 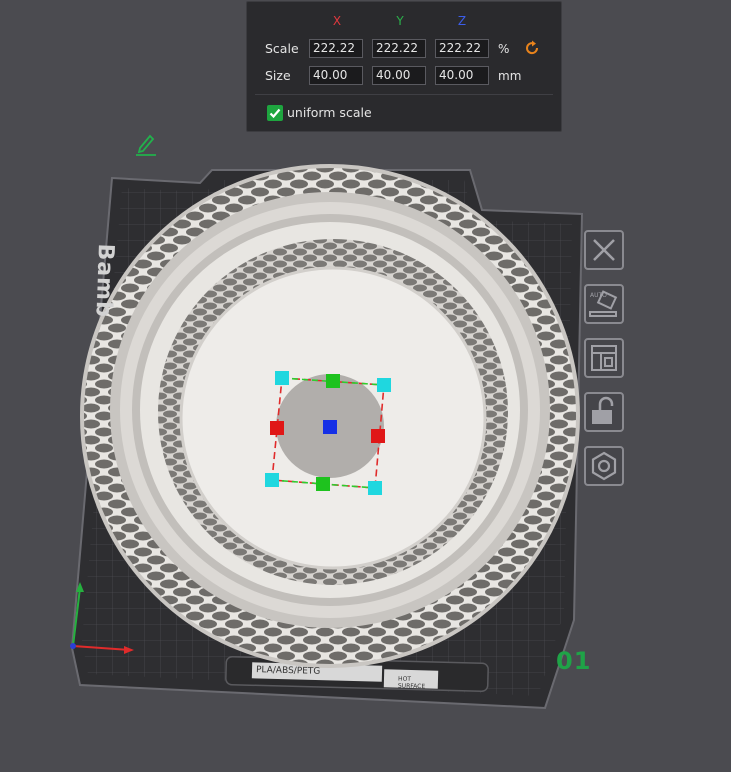 What do you see at coordinates (573, 661) in the screenshot?
I see `plate-number: 01` at bounding box center [573, 661].